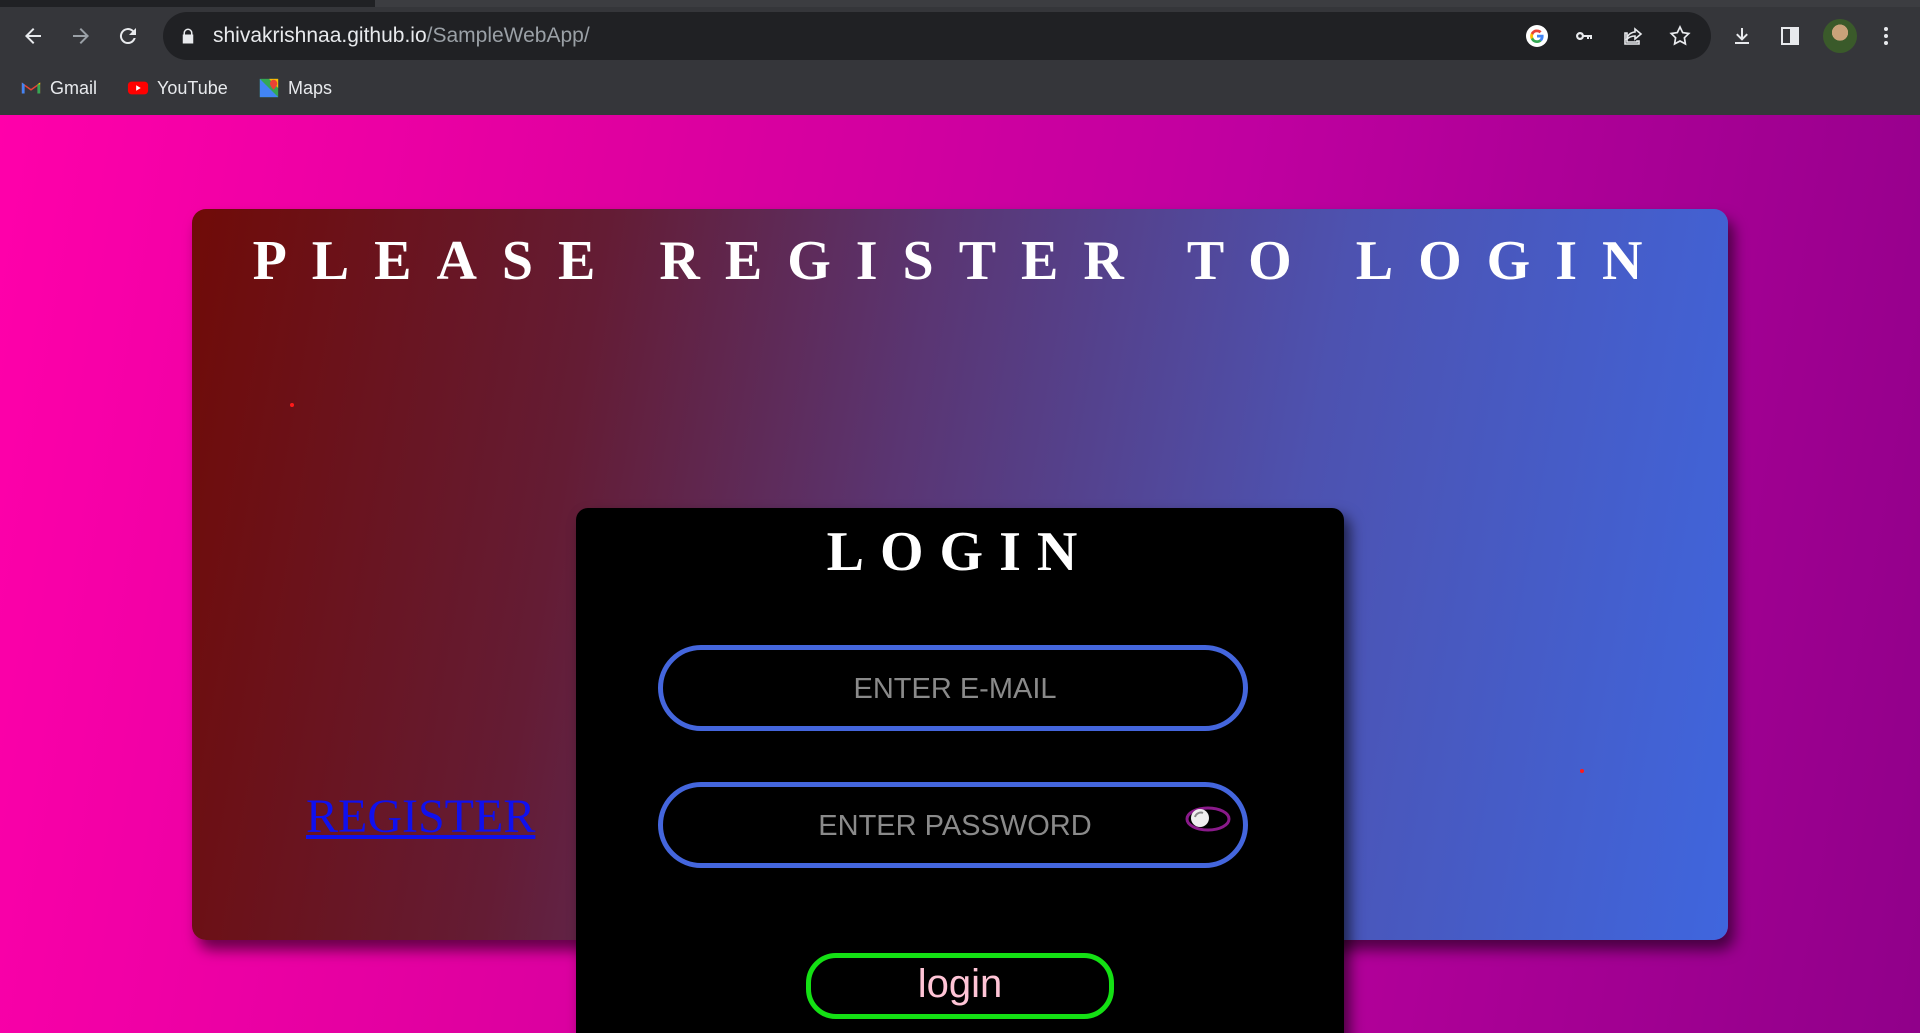 This screenshot has width=1920, height=1033. I want to click on toggle-visibility-icon, so click(1208, 819).